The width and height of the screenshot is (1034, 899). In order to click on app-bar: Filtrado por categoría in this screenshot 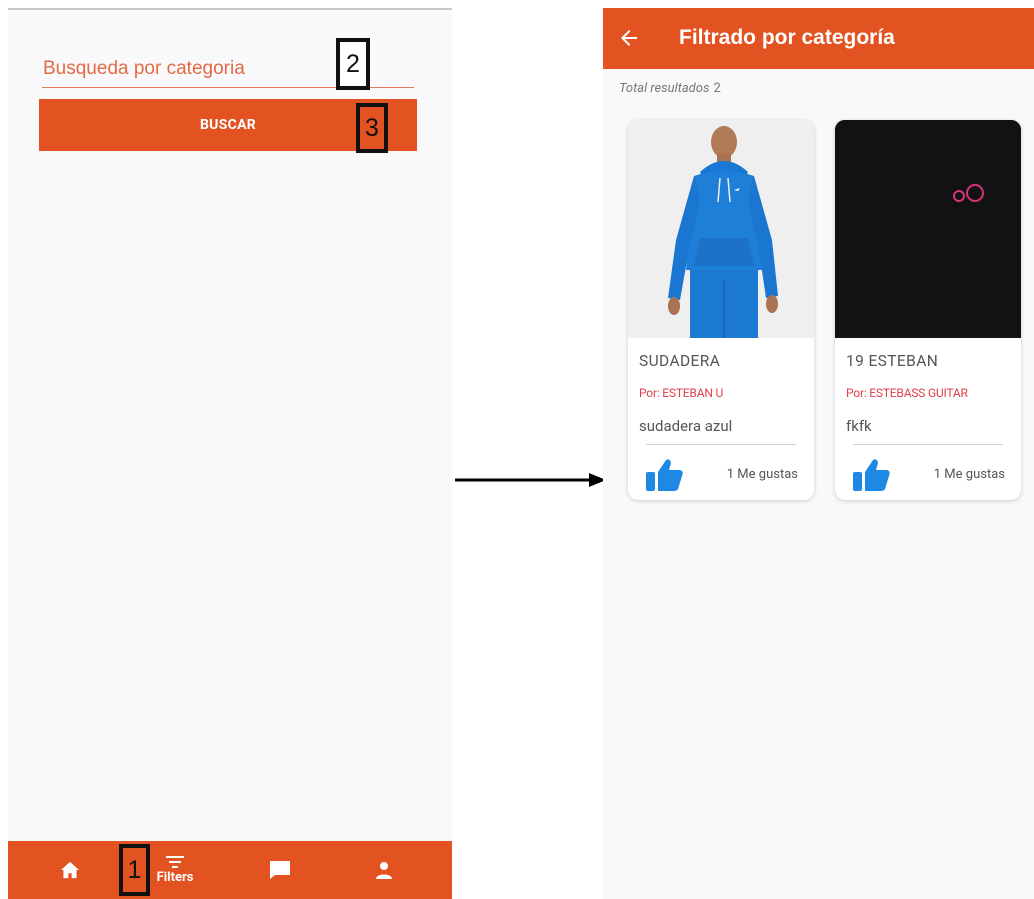, I will do `click(818, 38)`.